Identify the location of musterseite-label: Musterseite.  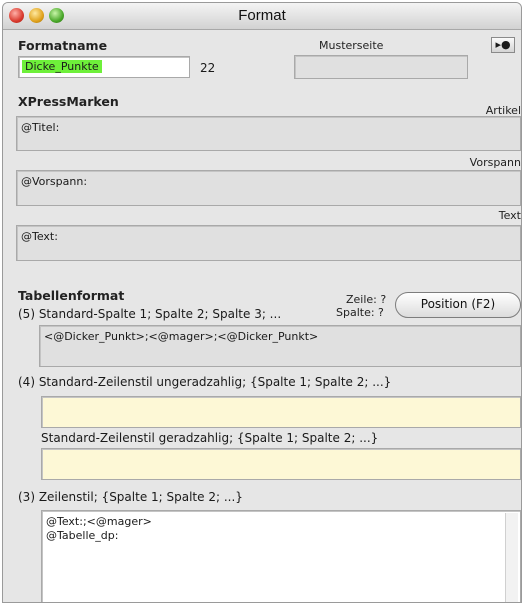
(351, 45).